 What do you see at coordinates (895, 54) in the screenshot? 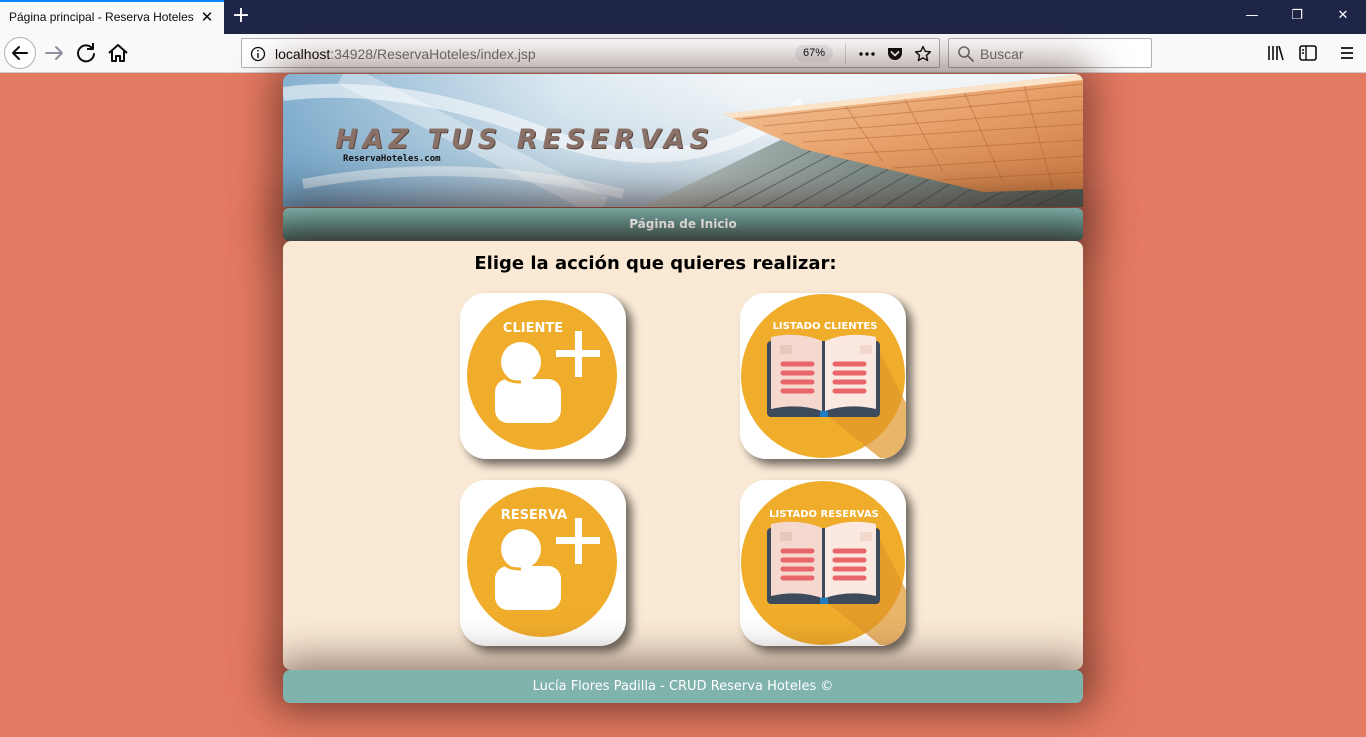
I see `pocket-icon` at bounding box center [895, 54].